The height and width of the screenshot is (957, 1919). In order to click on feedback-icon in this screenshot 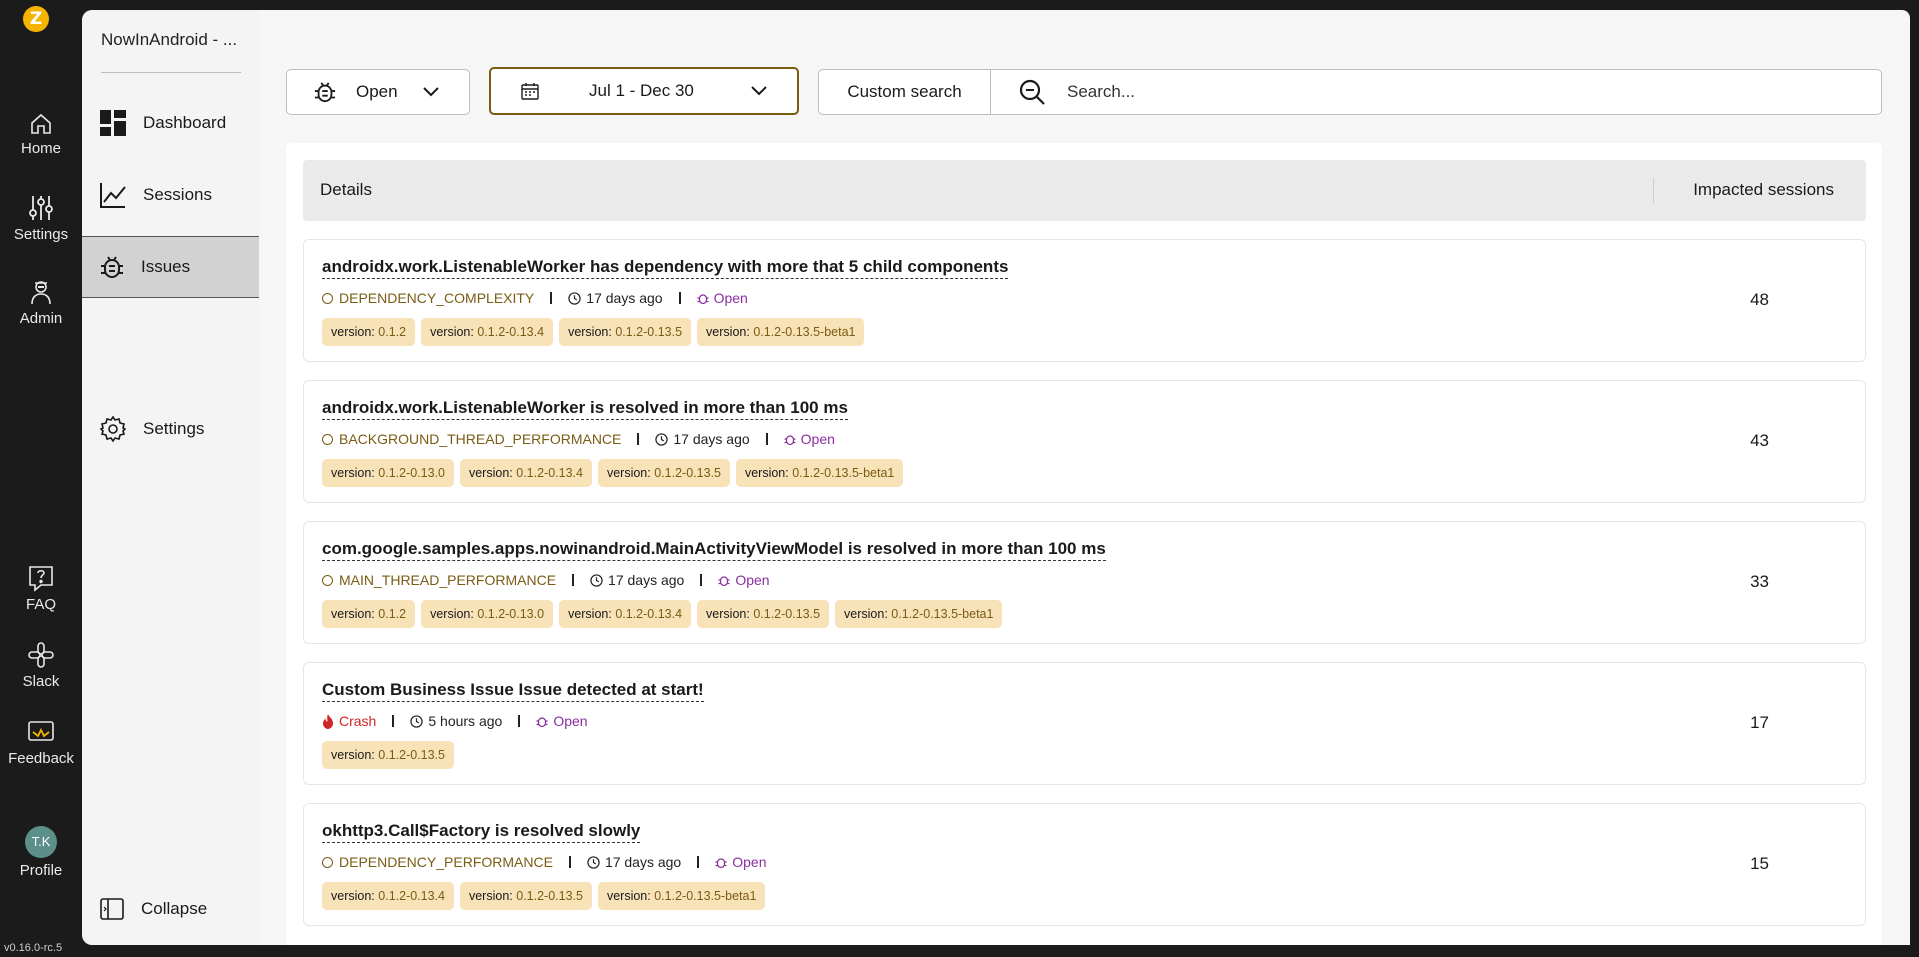, I will do `click(41, 731)`.